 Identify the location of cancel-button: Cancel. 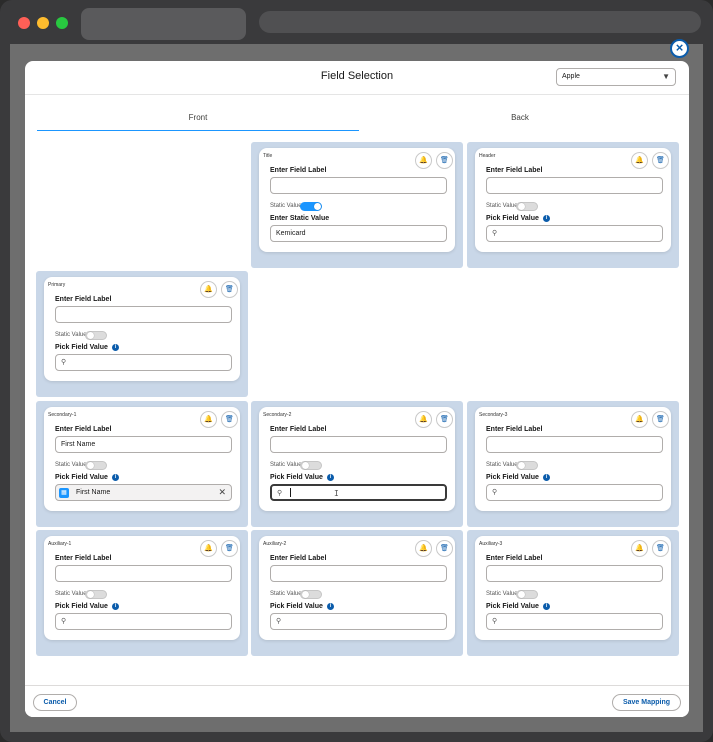
(55, 702).